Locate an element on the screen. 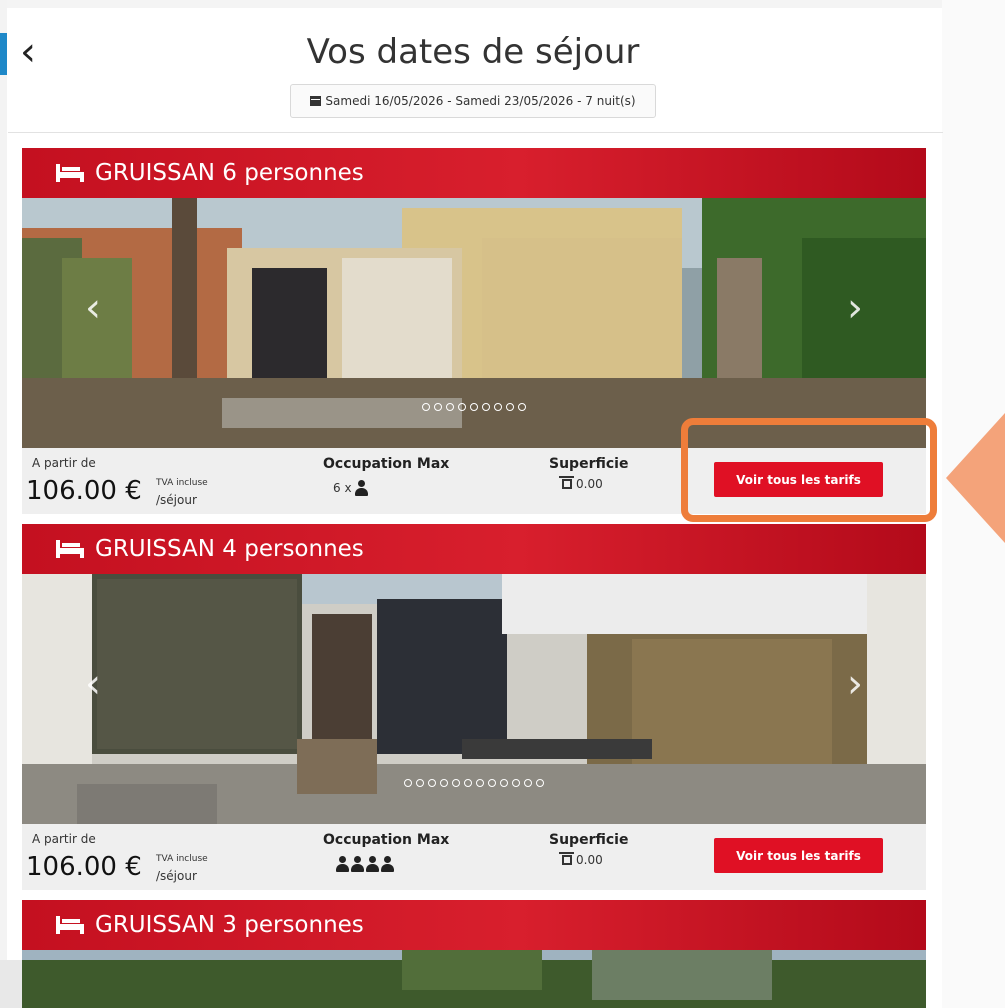  view-all-rates-button: Voir tous les tarifs is located at coordinates (798, 855).